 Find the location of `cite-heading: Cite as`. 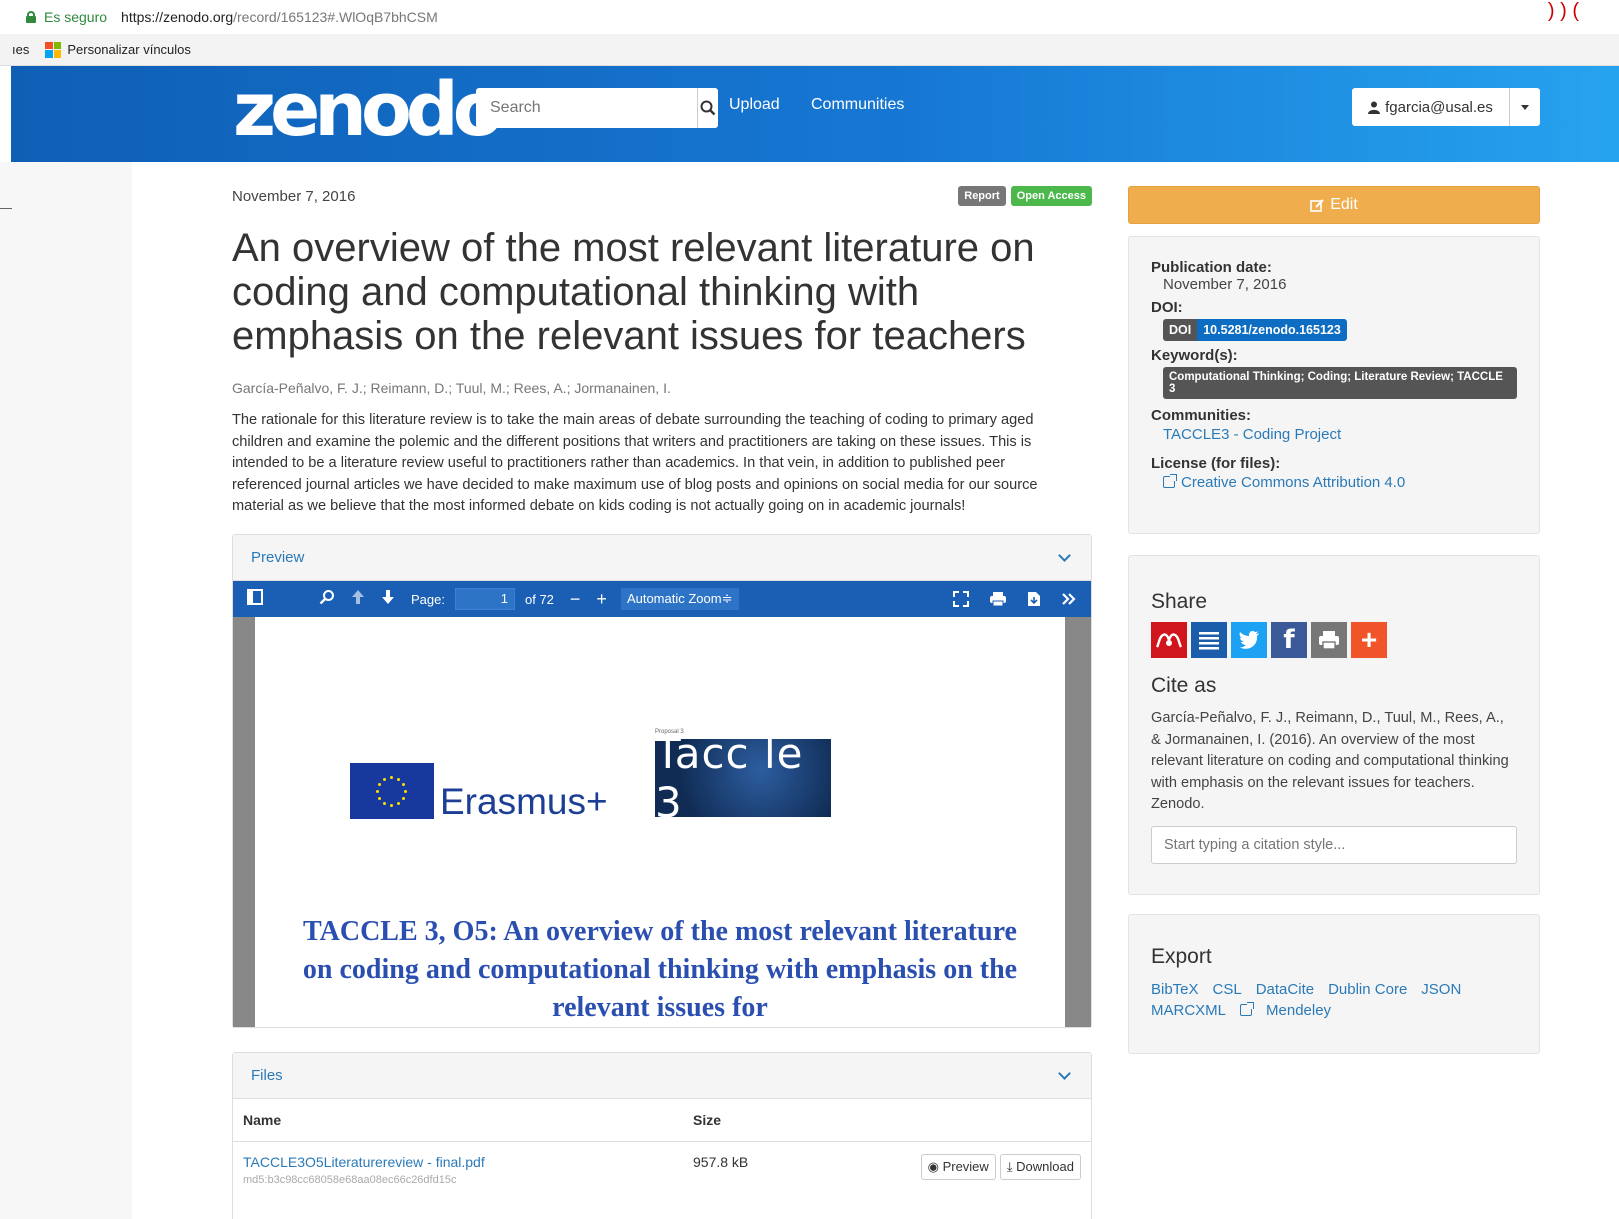

cite-heading: Cite as is located at coordinates (1184, 685).